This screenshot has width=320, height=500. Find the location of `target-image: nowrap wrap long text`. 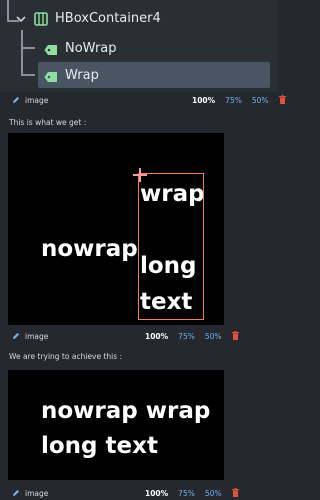

target-image: nowrap wrap long text is located at coordinates (116, 425).